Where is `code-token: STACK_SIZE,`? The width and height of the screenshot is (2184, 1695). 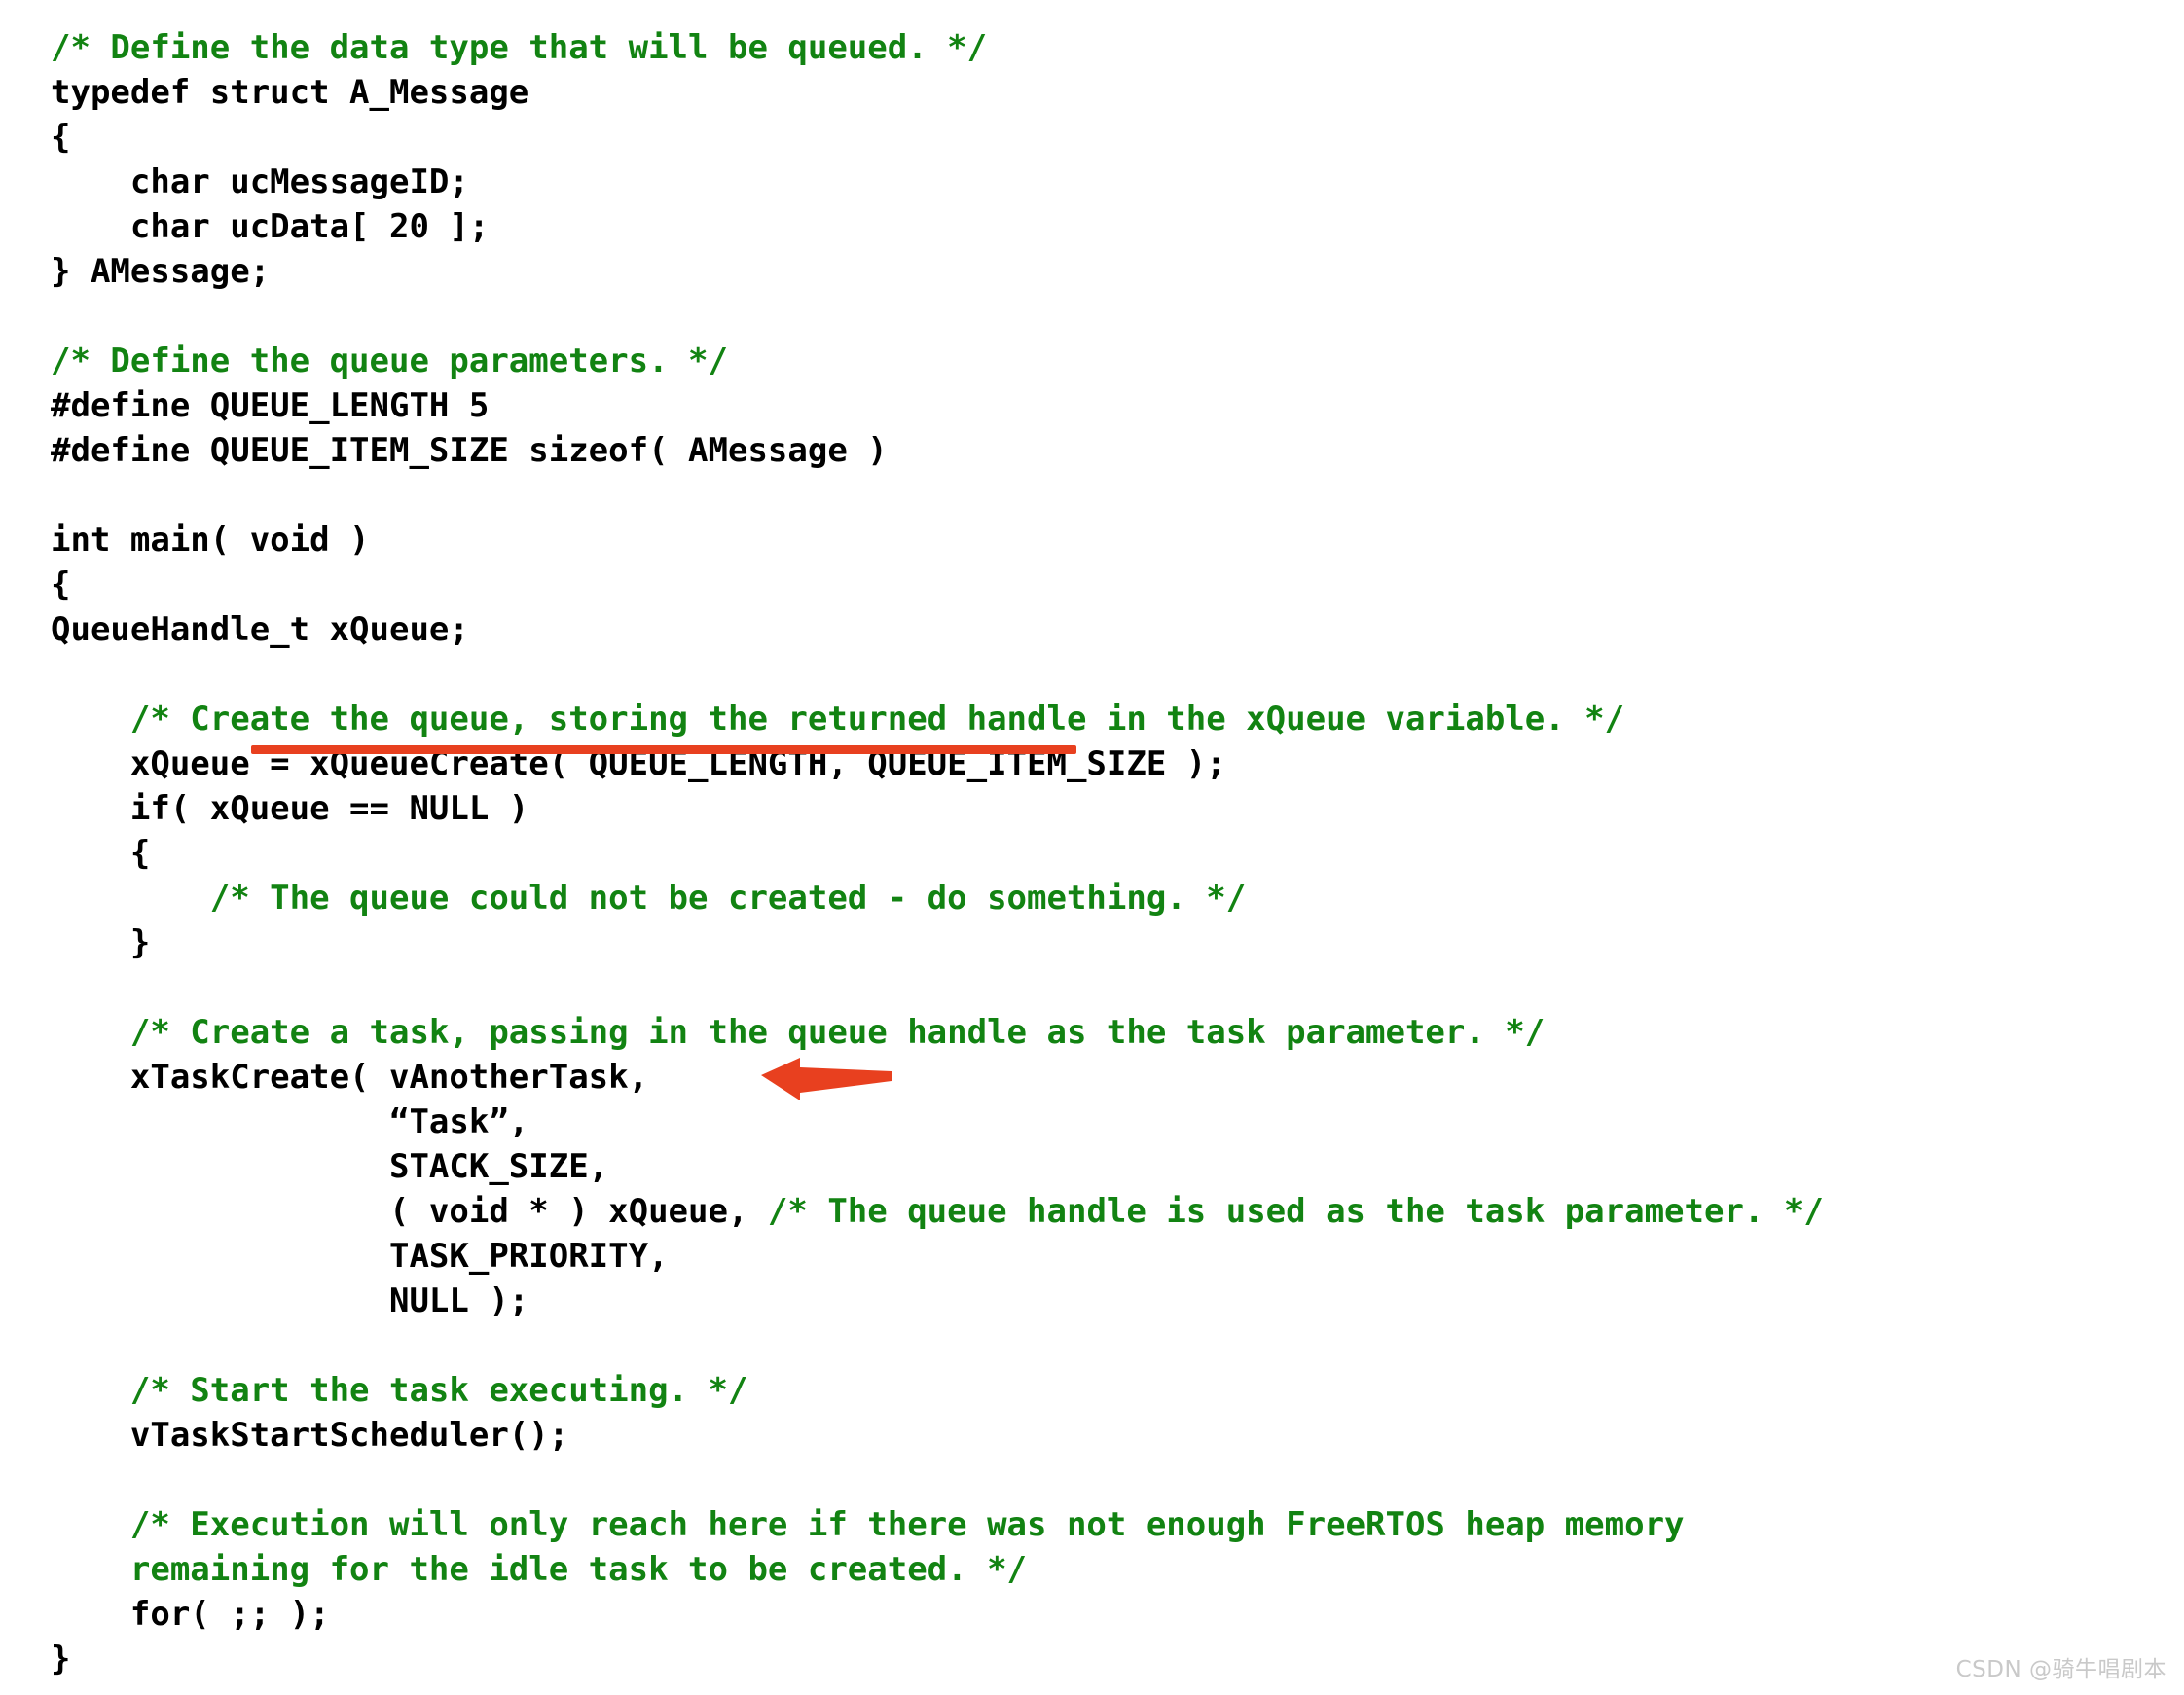 code-token: STACK_SIZE, is located at coordinates (330, 1167).